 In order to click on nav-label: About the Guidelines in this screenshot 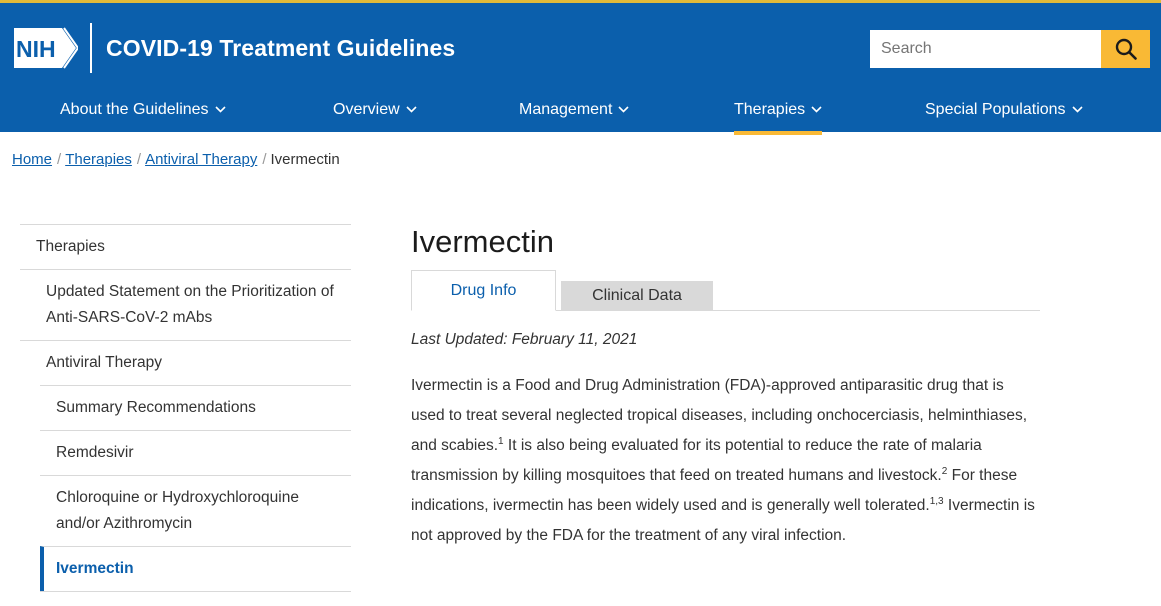, I will do `click(134, 109)`.